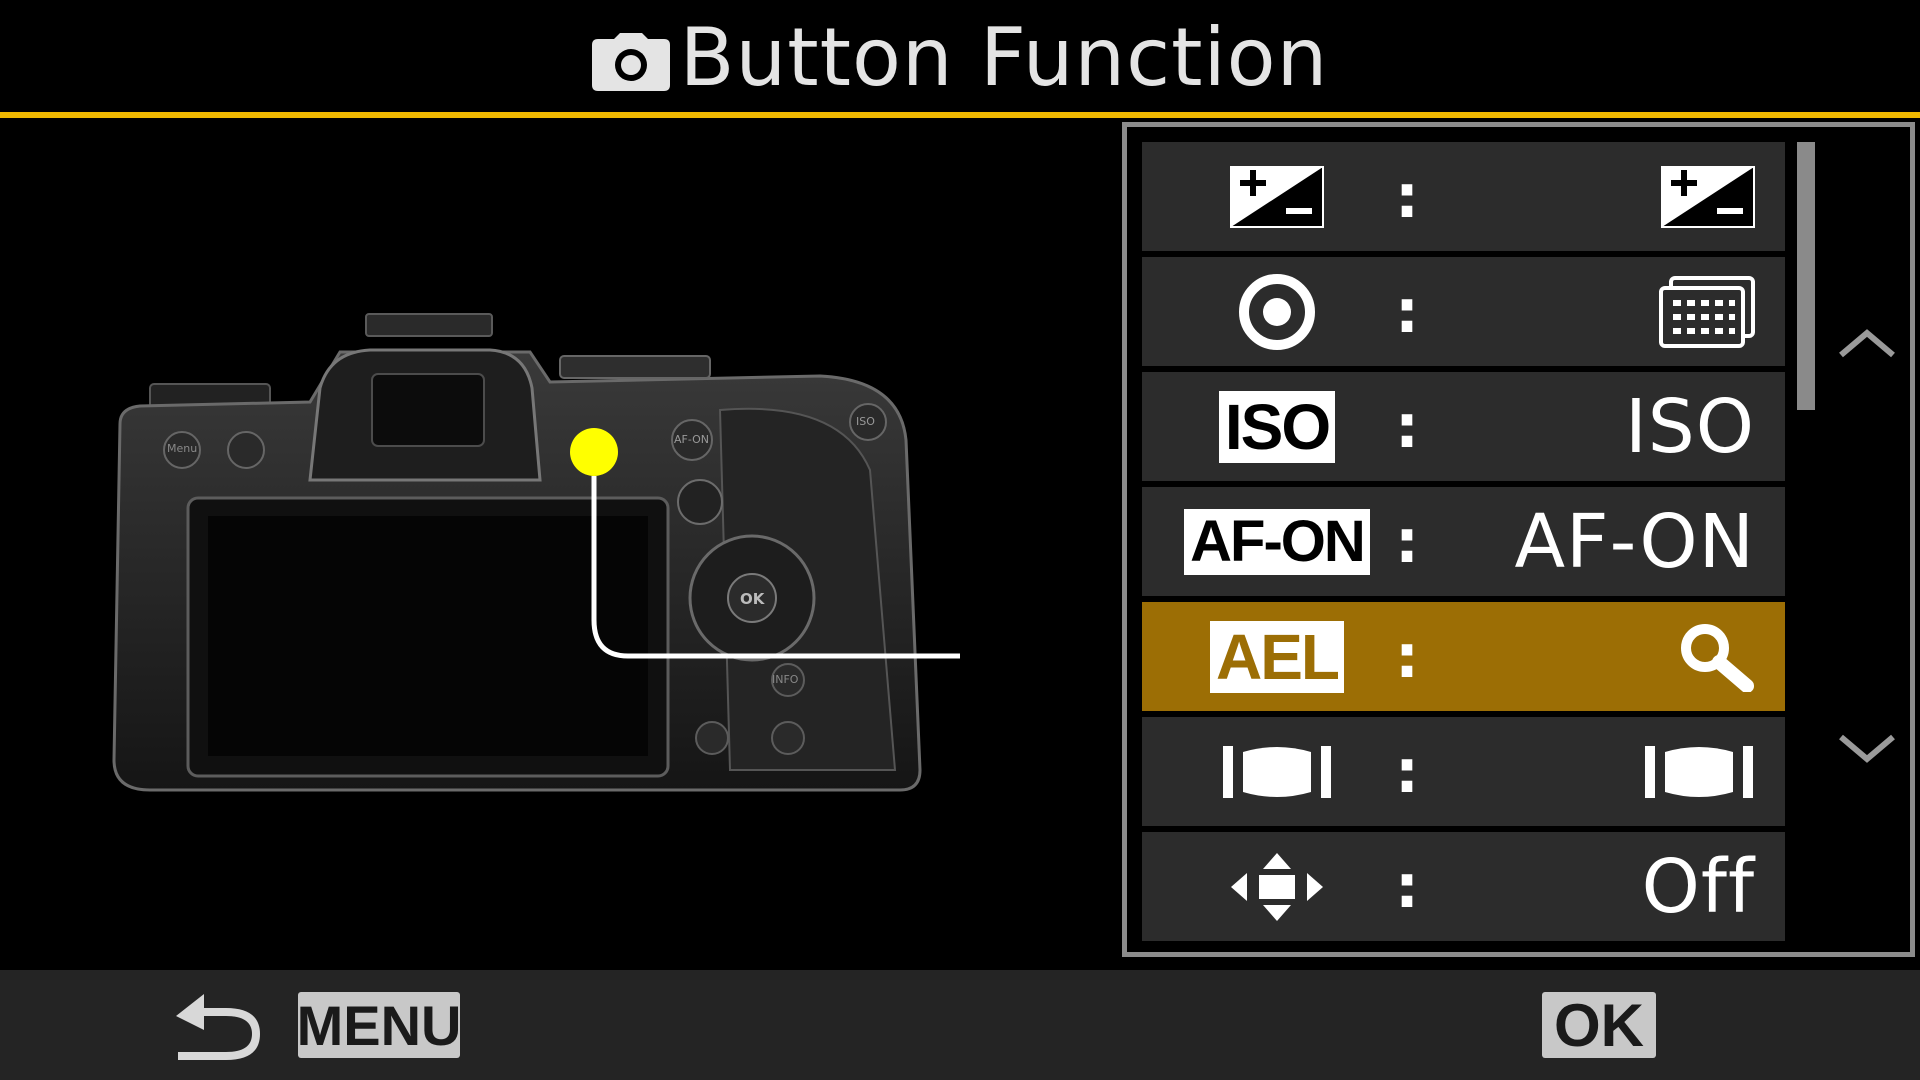 The width and height of the screenshot is (1920, 1080). I want to click on list-item-record-button: :, so click(1463, 311).